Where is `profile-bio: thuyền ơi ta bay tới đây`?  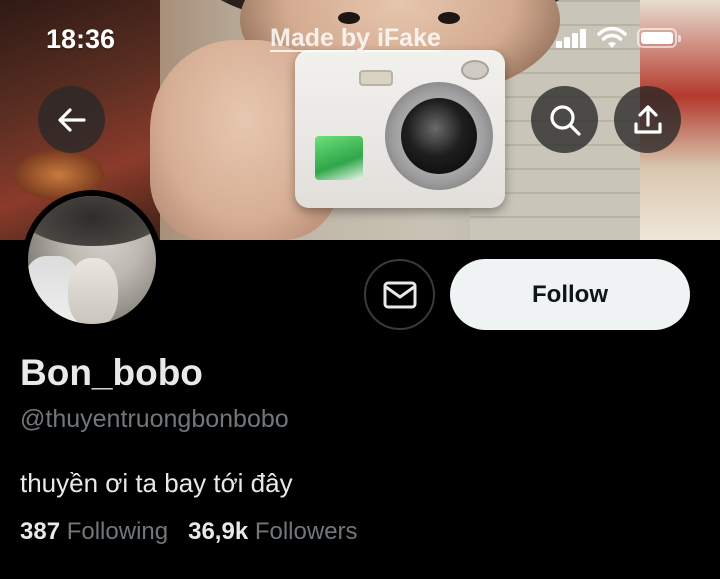
profile-bio: thuyền ơi ta bay tới đây is located at coordinates (156, 483).